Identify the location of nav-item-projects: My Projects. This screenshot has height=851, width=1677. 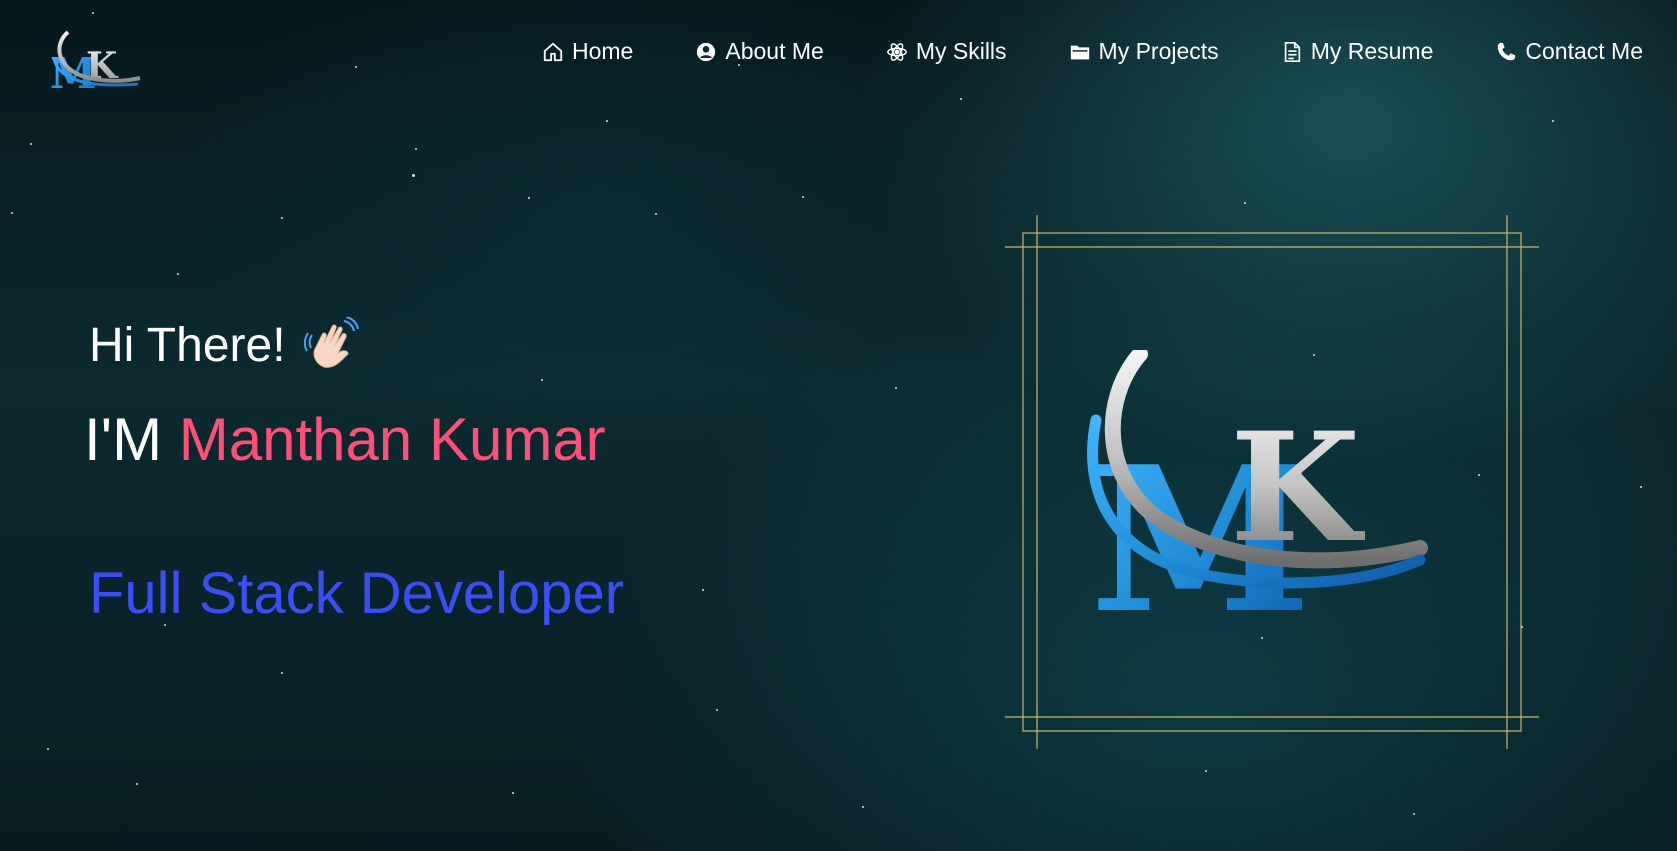
(1144, 51).